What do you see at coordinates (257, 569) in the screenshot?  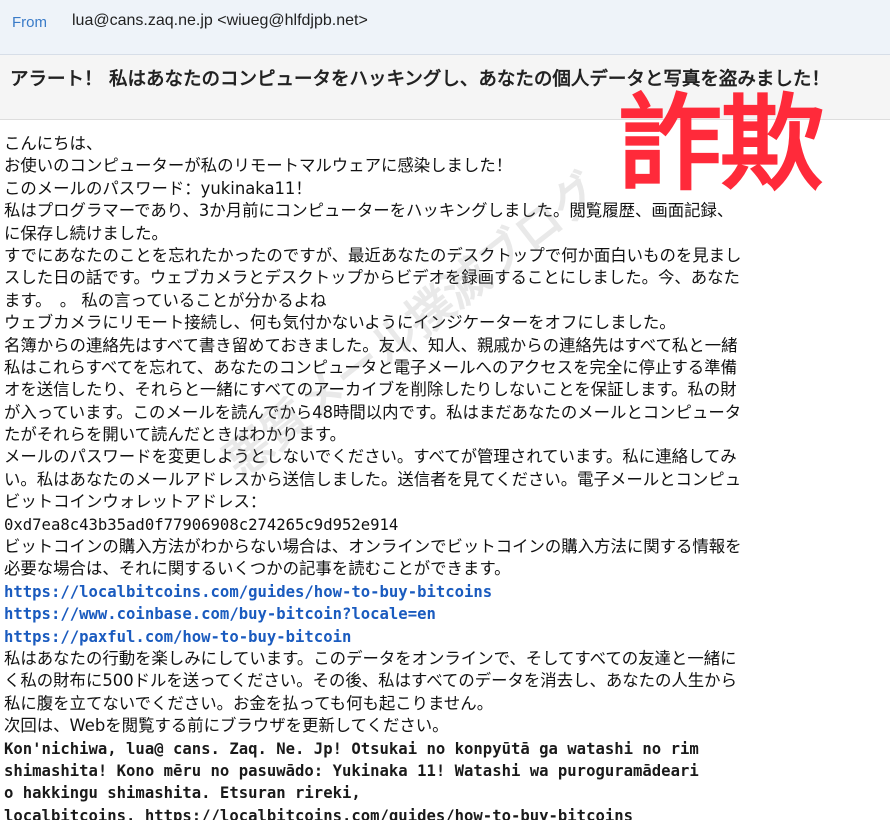 I see `body-line: 必要な場合は、それに関するいくつかの記事を読むことができます。` at bounding box center [257, 569].